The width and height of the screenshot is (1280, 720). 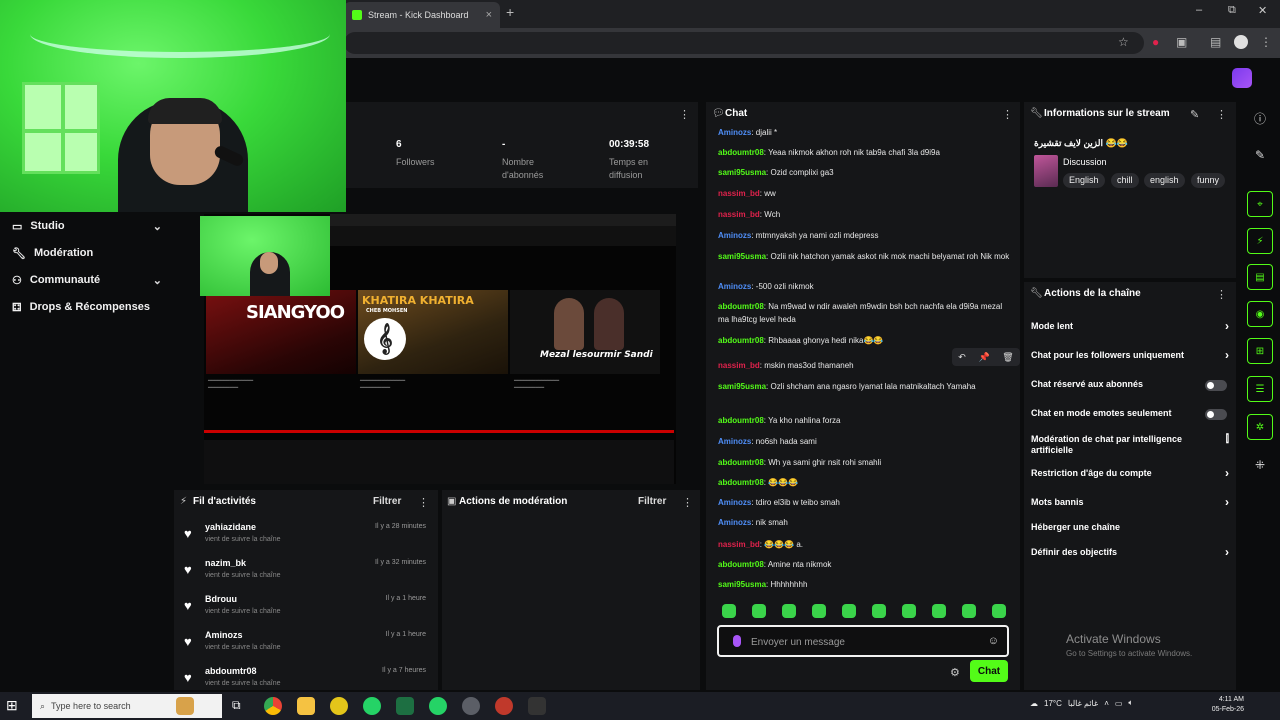 I want to click on excel-icon, so click(x=405, y=706).